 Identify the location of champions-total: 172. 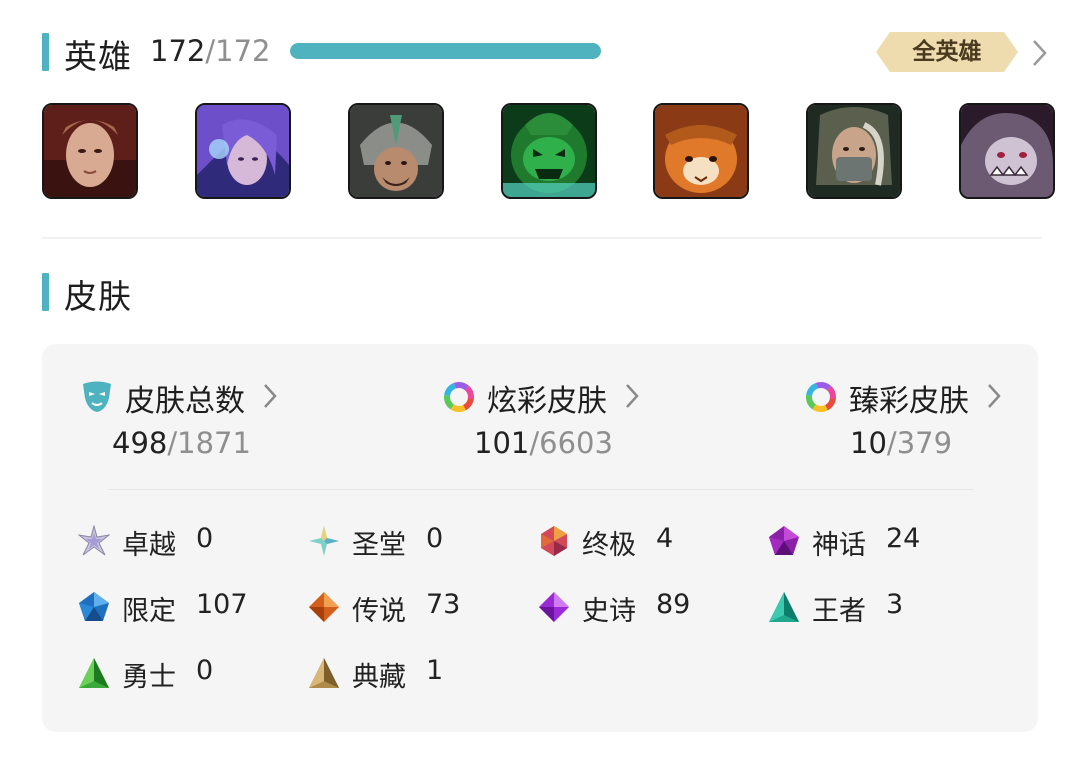
(243, 51).